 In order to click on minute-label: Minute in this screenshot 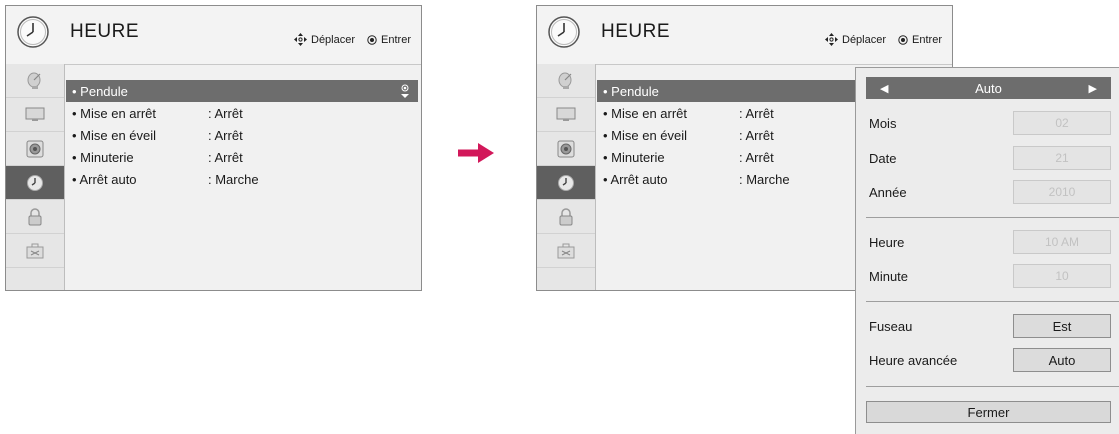, I will do `click(889, 276)`.